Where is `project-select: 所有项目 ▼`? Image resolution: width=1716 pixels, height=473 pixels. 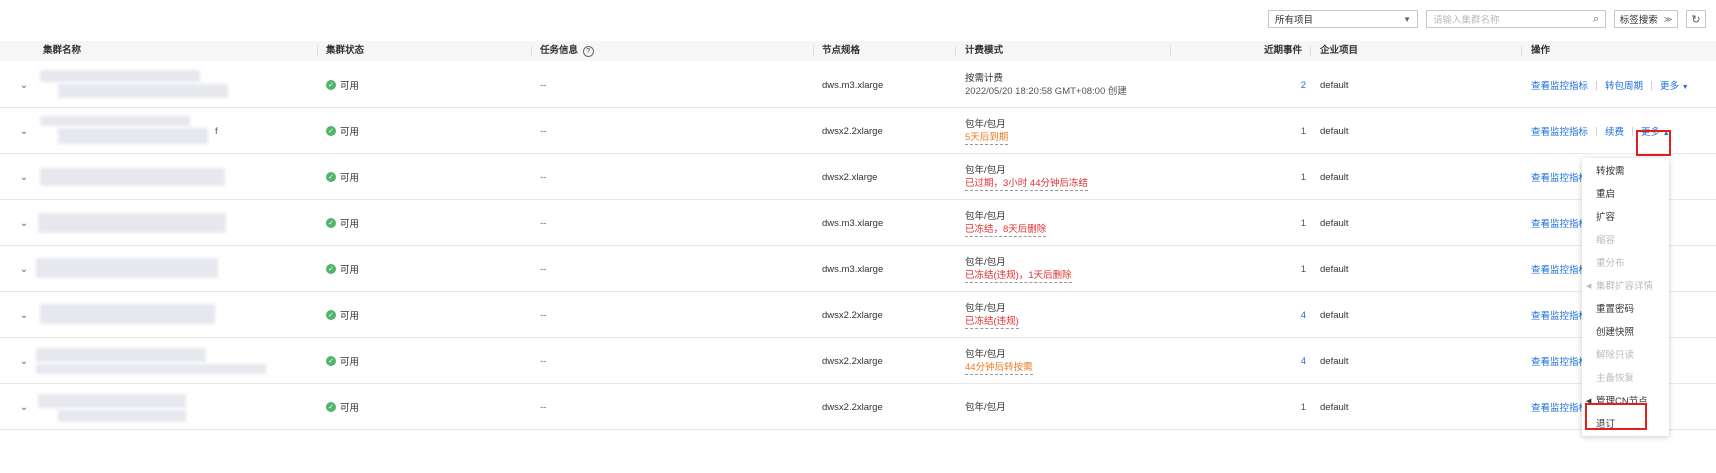
project-select: 所有项目 ▼ is located at coordinates (1343, 19).